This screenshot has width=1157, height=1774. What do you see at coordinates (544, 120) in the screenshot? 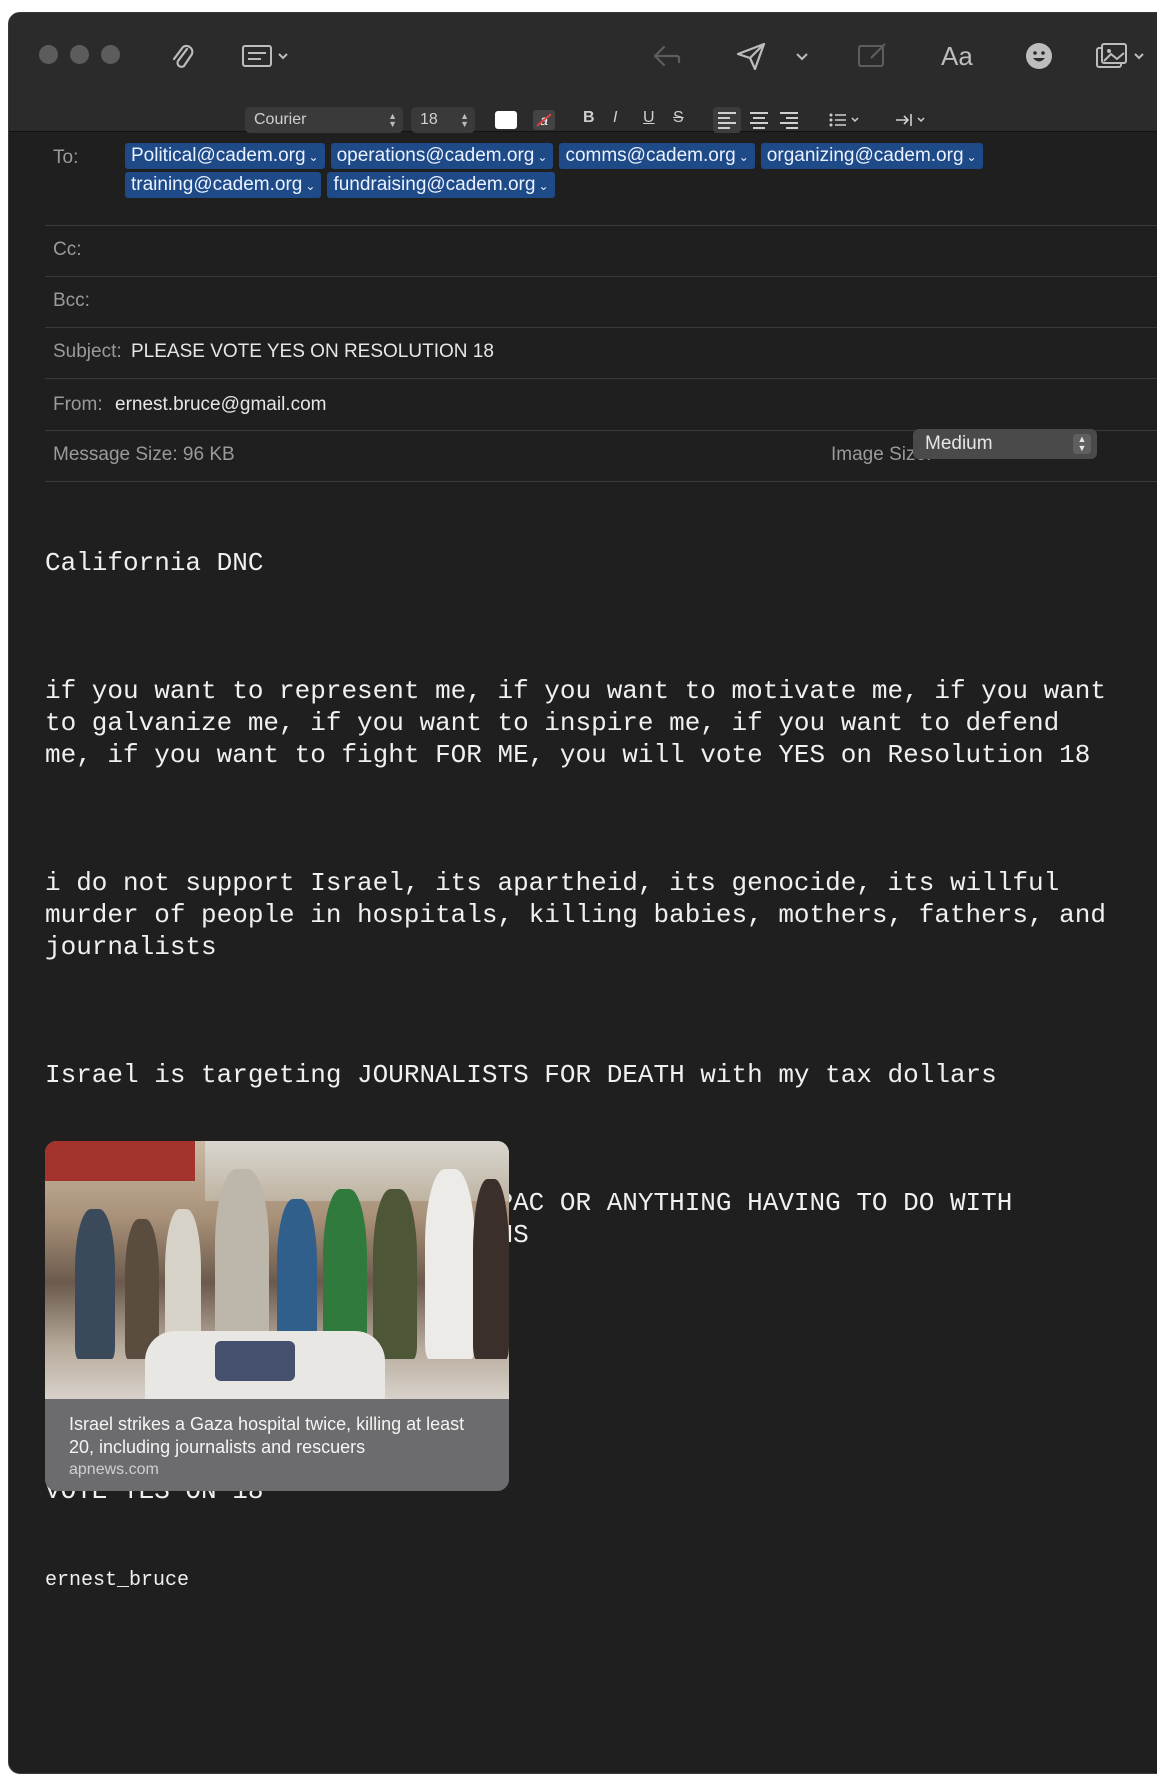
I see `highlight-color-button: a` at bounding box center [544, 120].